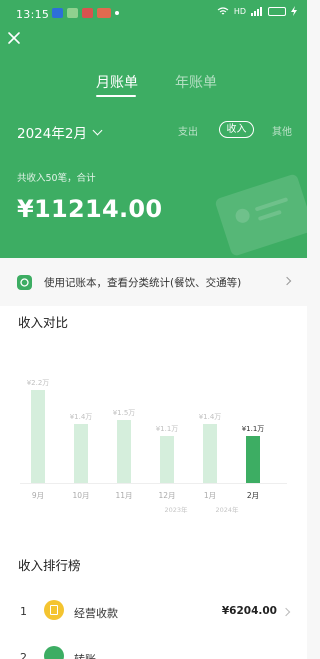 This screenshot has height=659, width=320. Describe the element at coordinates (24, 282) in the screenshot. I see `ledger-icon` at that location.